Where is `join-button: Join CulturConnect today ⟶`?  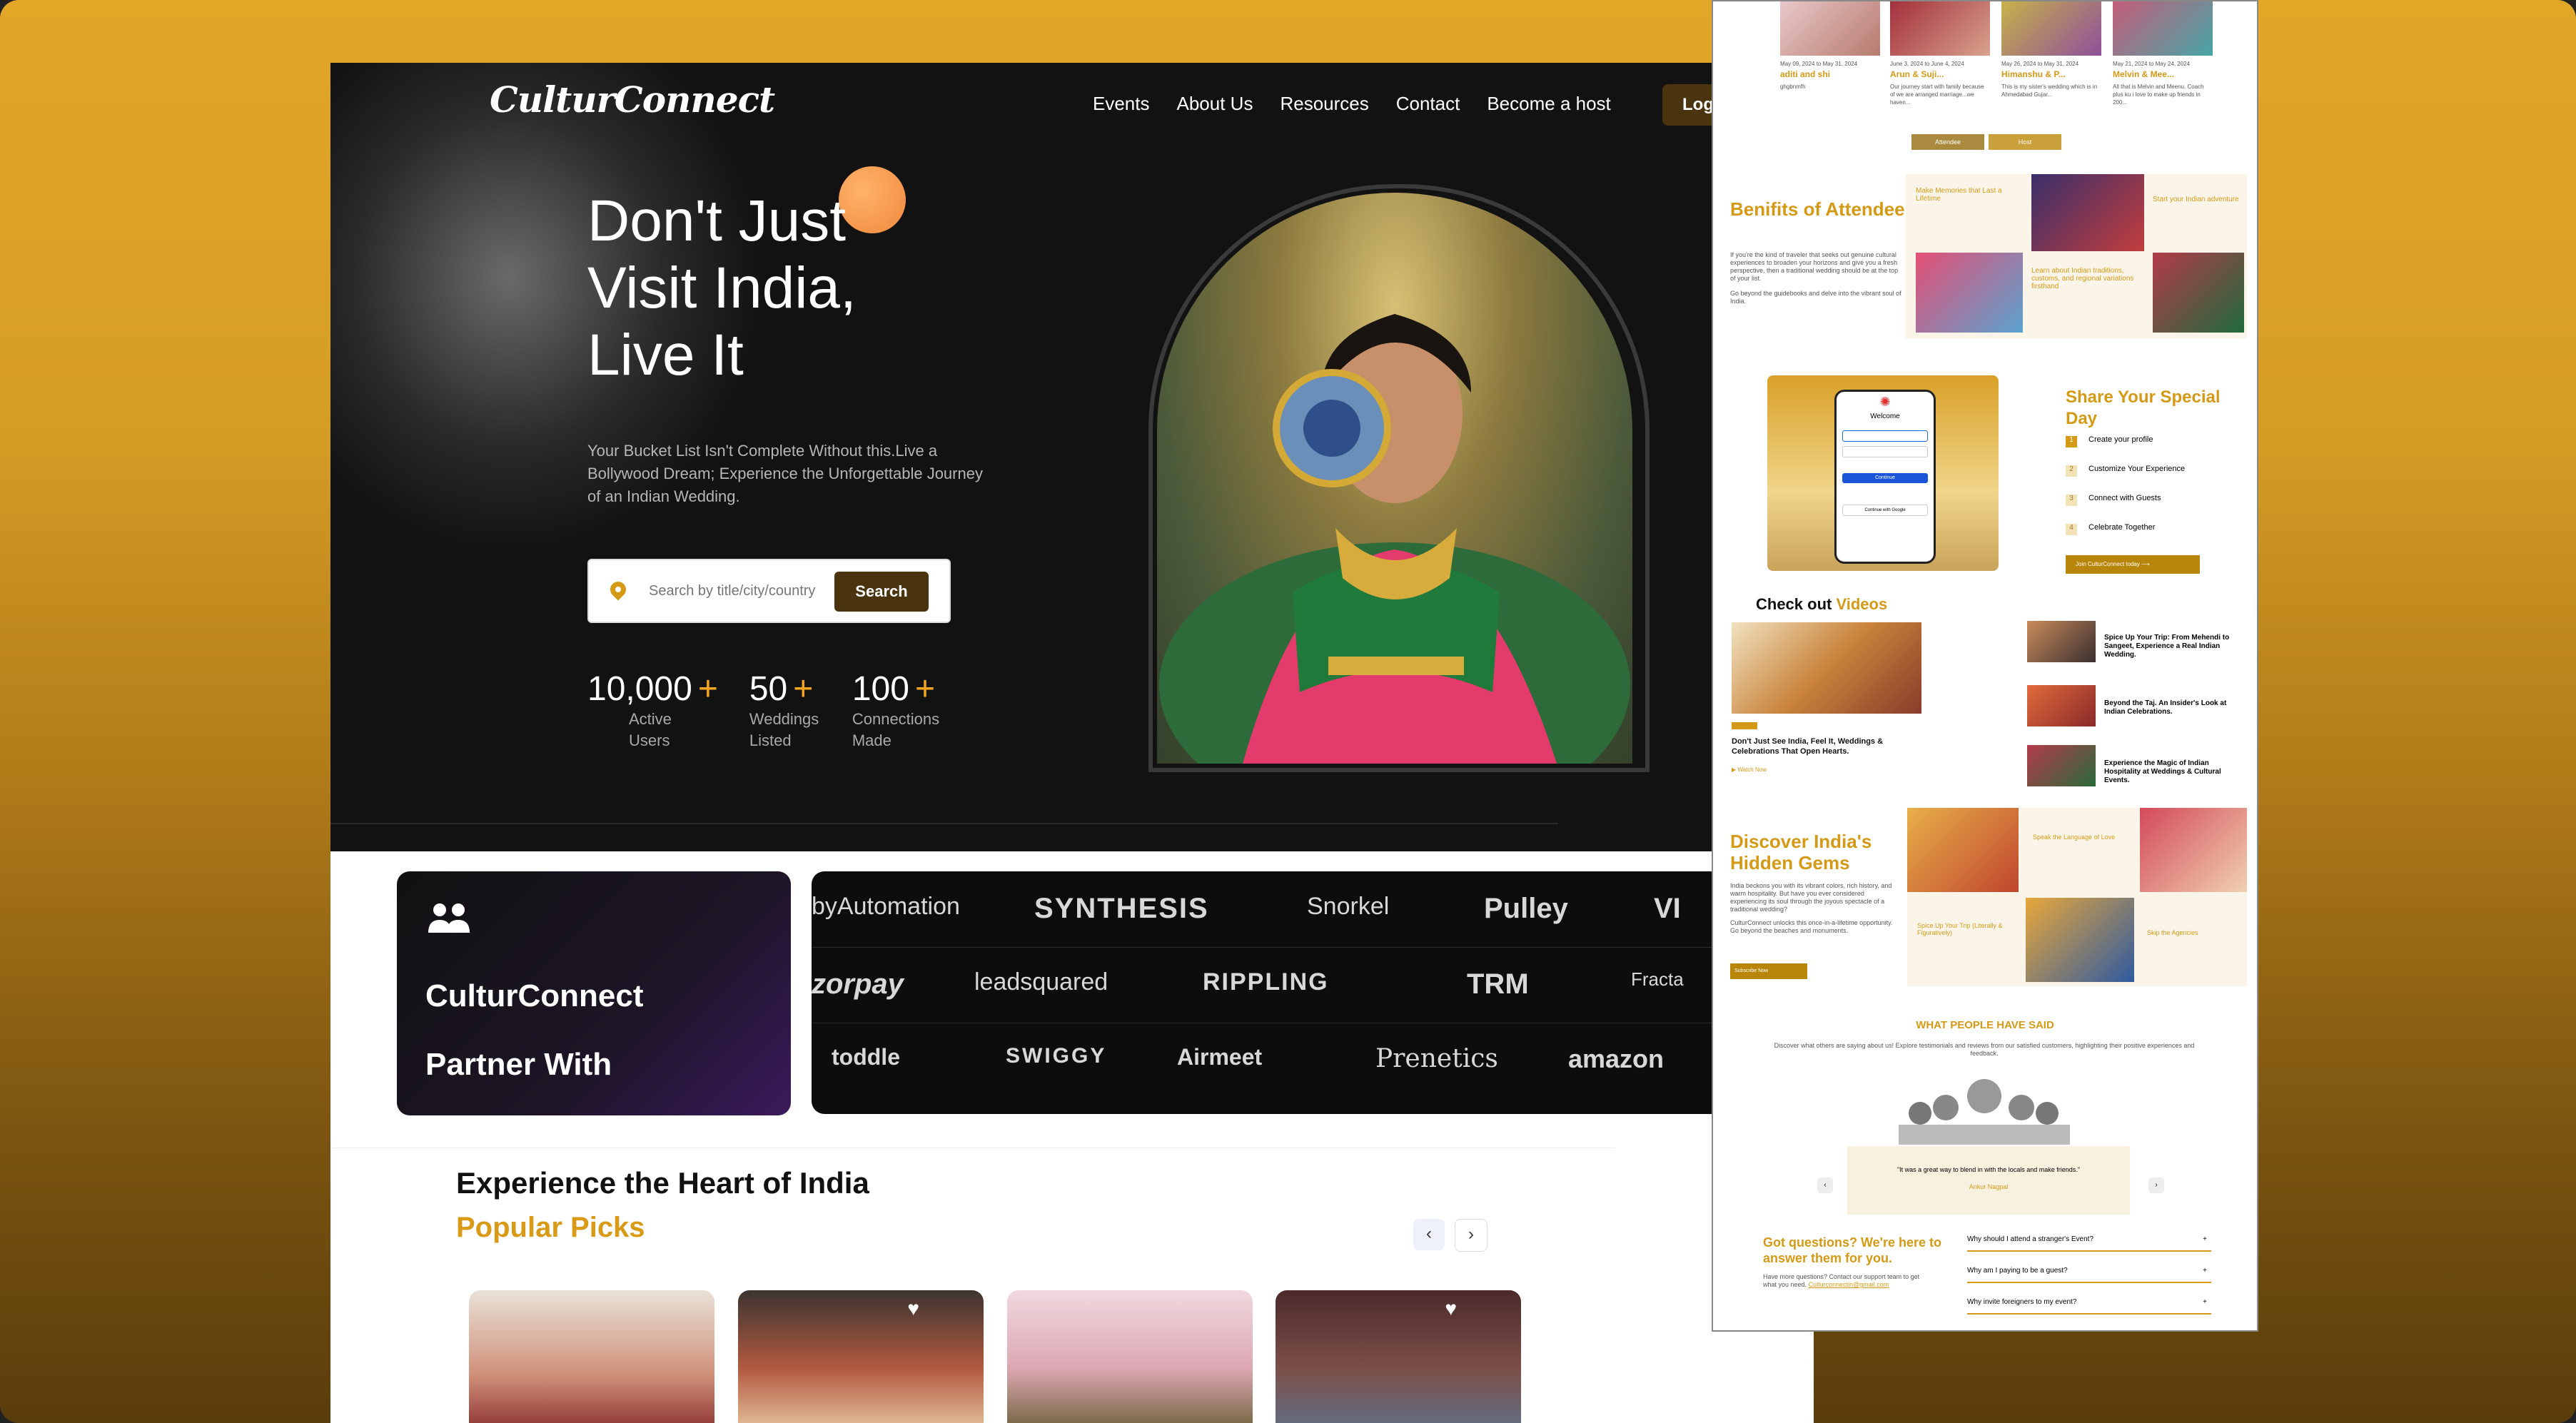
join-button: Join CulturConnect today ⟶ is located at coordinates (2133, 564).